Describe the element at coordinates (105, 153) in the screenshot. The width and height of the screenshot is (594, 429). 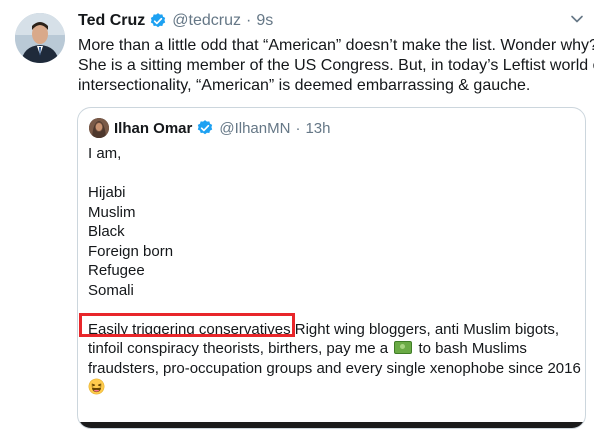
I see `quoted-intro: I am,` at that location.